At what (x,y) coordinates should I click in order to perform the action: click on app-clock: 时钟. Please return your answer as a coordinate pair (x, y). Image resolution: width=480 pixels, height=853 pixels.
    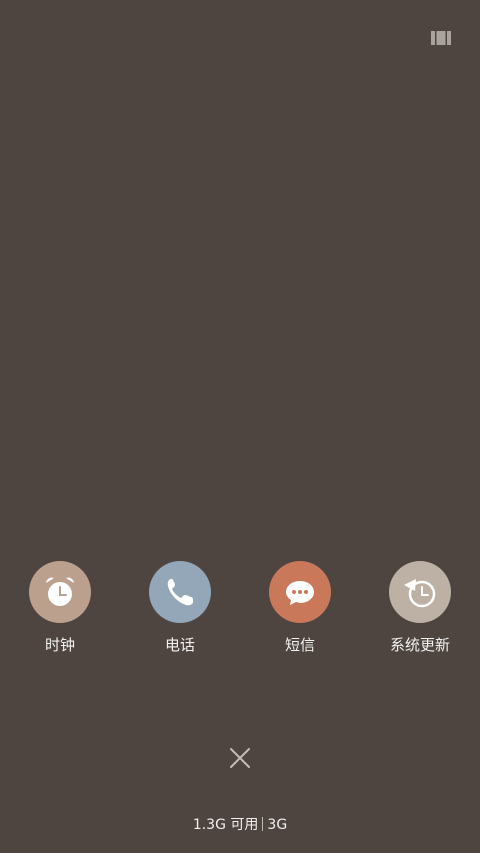
    Looking at the image, I should click on (60, 607).